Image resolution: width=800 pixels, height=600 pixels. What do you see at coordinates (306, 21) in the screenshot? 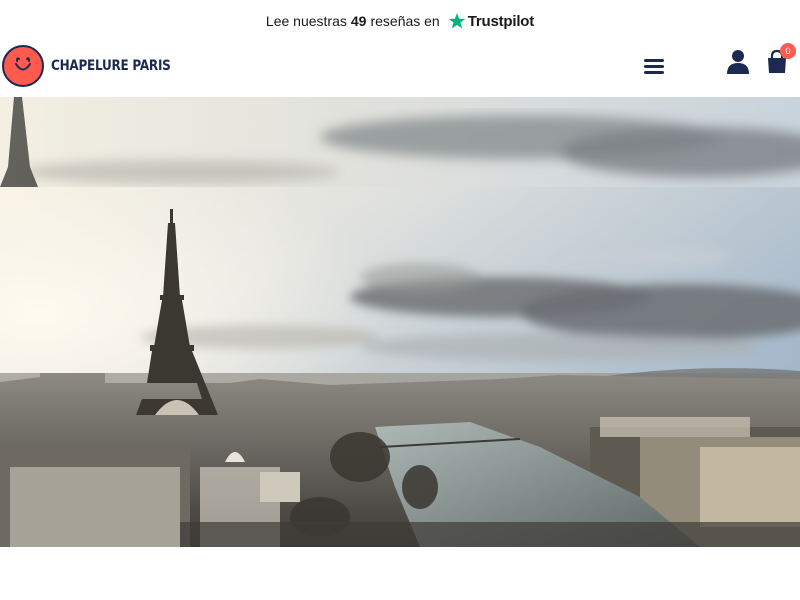
I see `review-prefix: Lee nuestras` at bounding box center [306, 21].